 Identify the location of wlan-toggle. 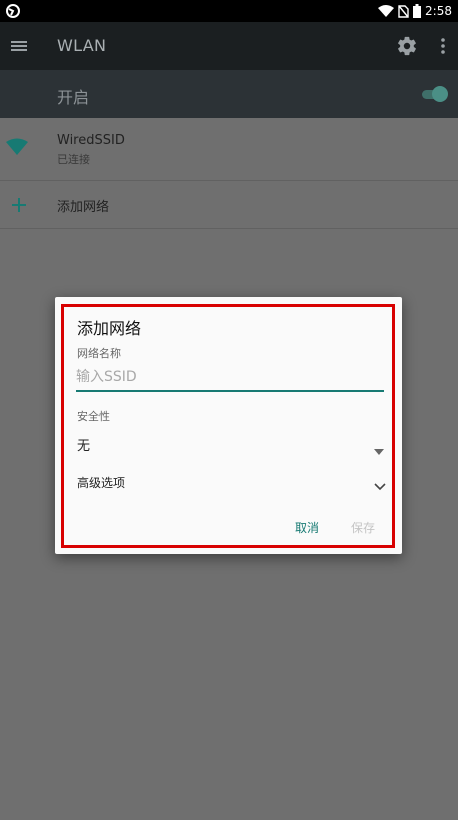
(434, 94).